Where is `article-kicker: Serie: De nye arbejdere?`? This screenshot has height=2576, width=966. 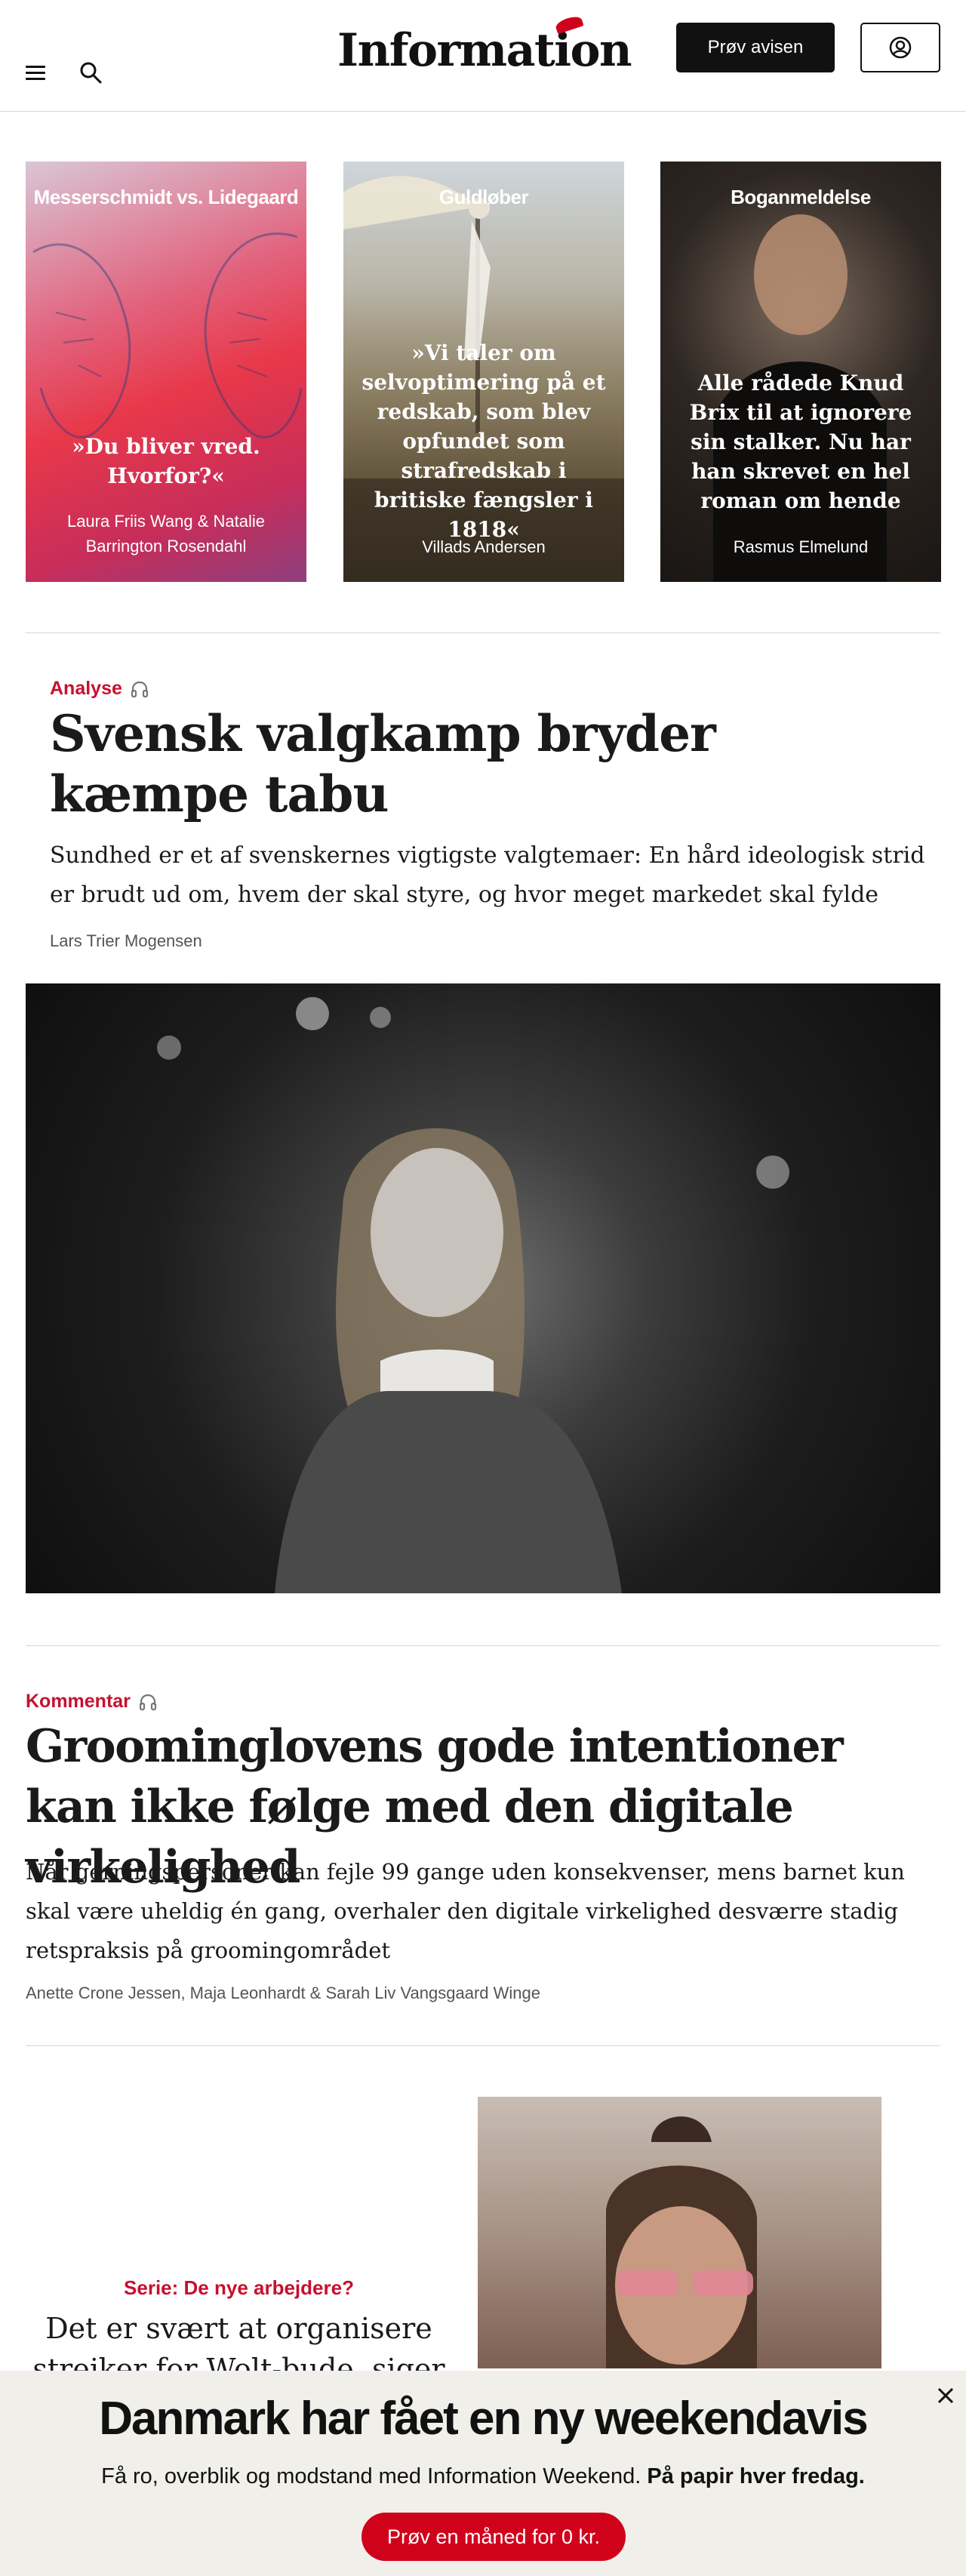 article-kicker: Serie: De nye arbejdere? is located at coordinates (239, 2287).